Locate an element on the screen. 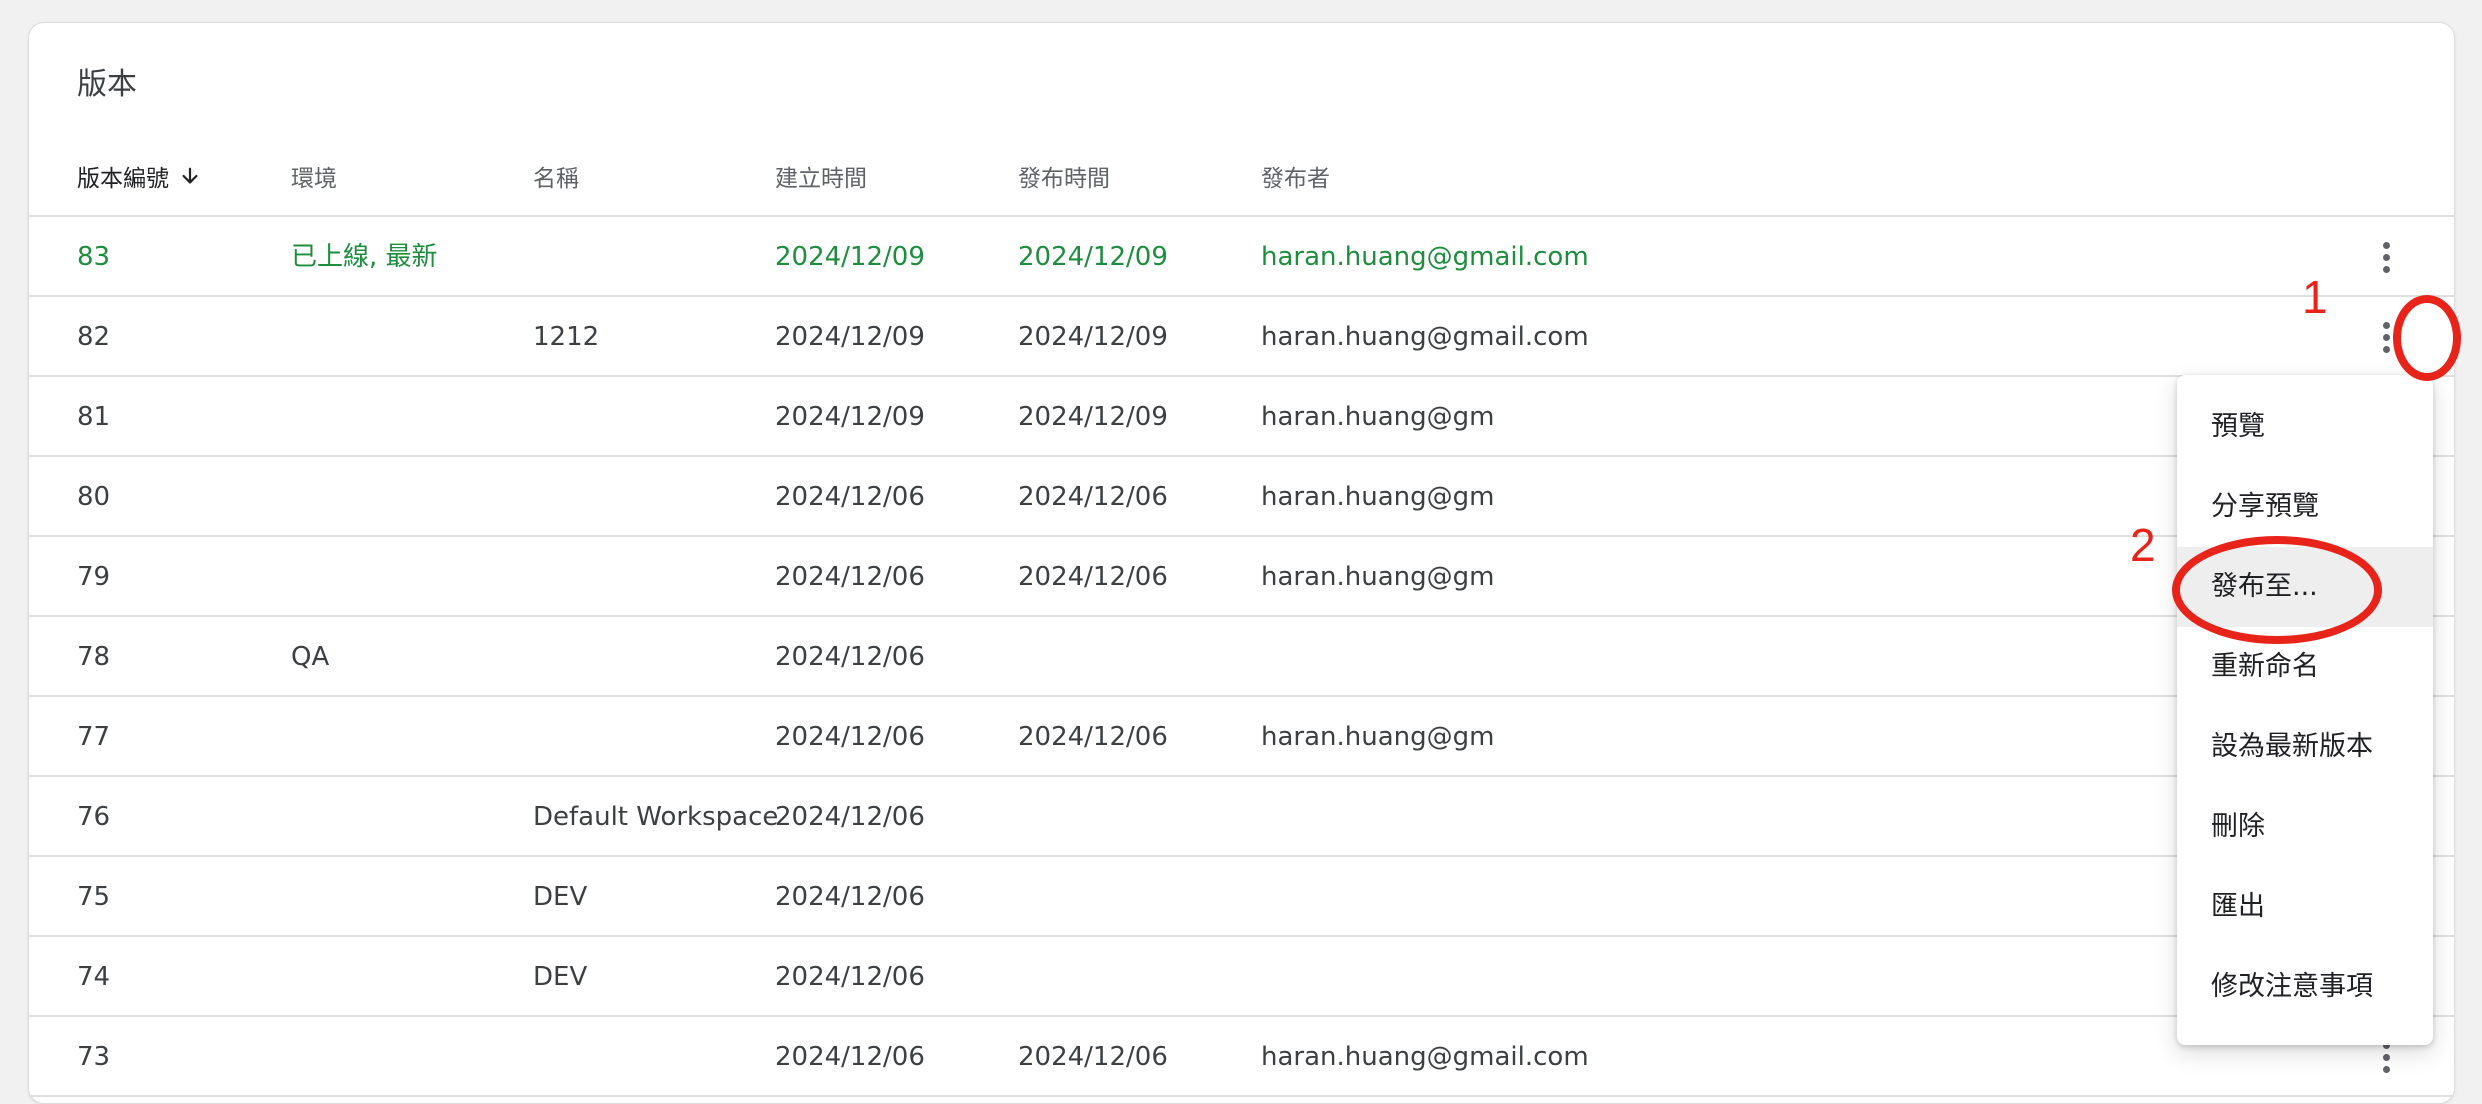 This screenshot has height=1104, width=2482. cell-version: 77 is located at coordinates (94, 737).